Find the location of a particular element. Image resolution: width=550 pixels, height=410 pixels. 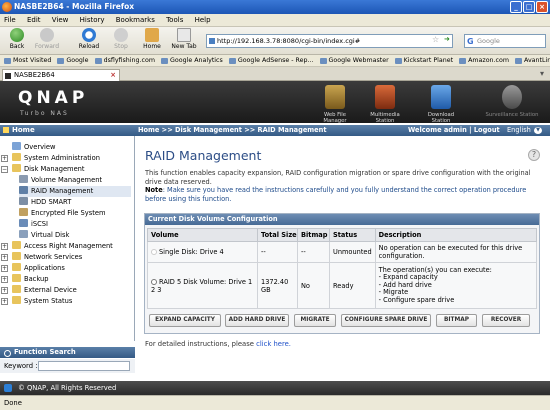

new-tab-button: New Tab is located at coordinates (184, 39).